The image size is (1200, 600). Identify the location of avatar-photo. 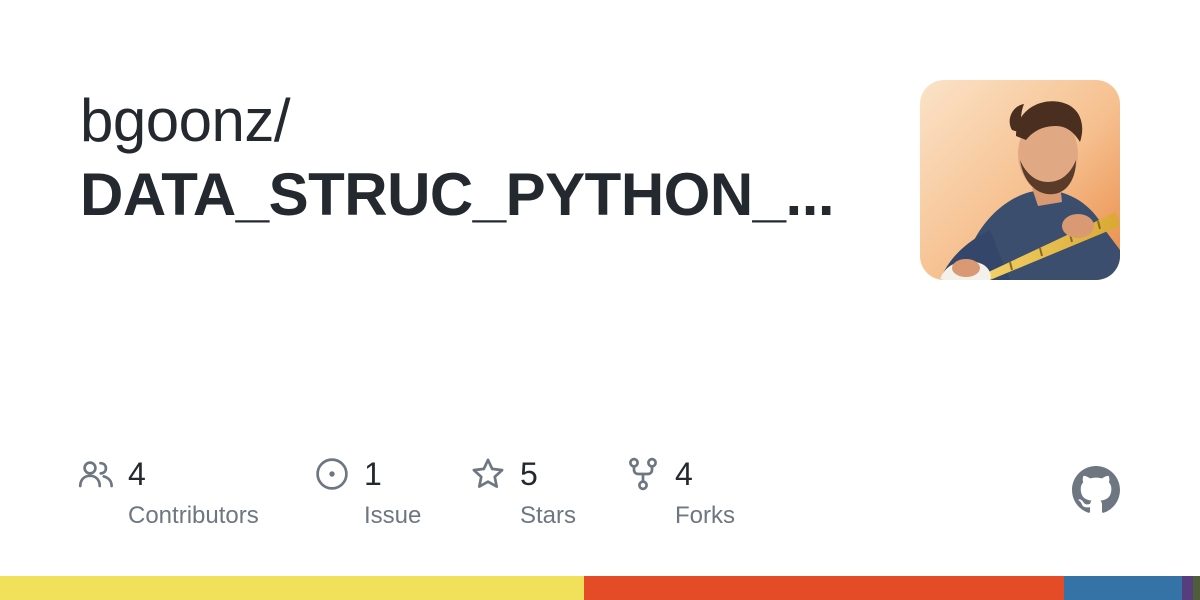
(1020, 180).